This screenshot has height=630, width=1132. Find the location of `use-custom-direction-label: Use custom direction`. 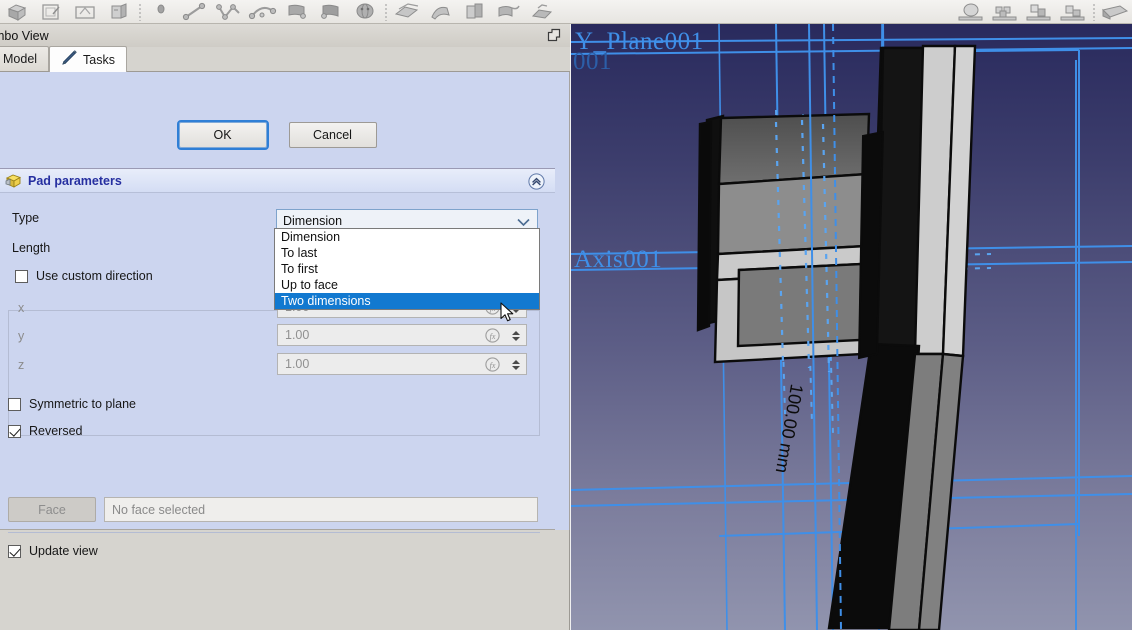

use-custom-direction-label: Use custom direction is located at coordinates (94, 276).